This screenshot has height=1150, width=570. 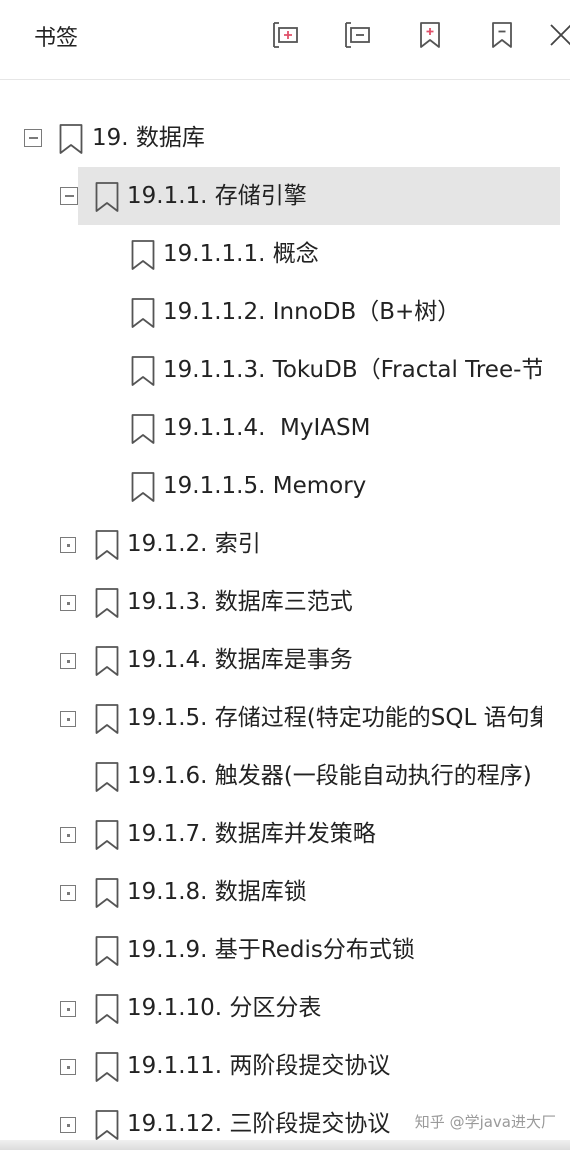 What do you see at coordinates (560, 35) in the screenshot?
I see `close-icon` at bounding box center [560, 35].